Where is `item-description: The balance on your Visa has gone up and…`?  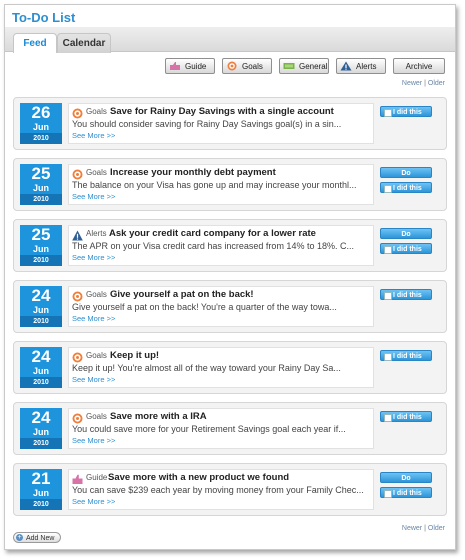 item-description: The balance on your Visa has gone up and… is located at coordinates (214, 185).